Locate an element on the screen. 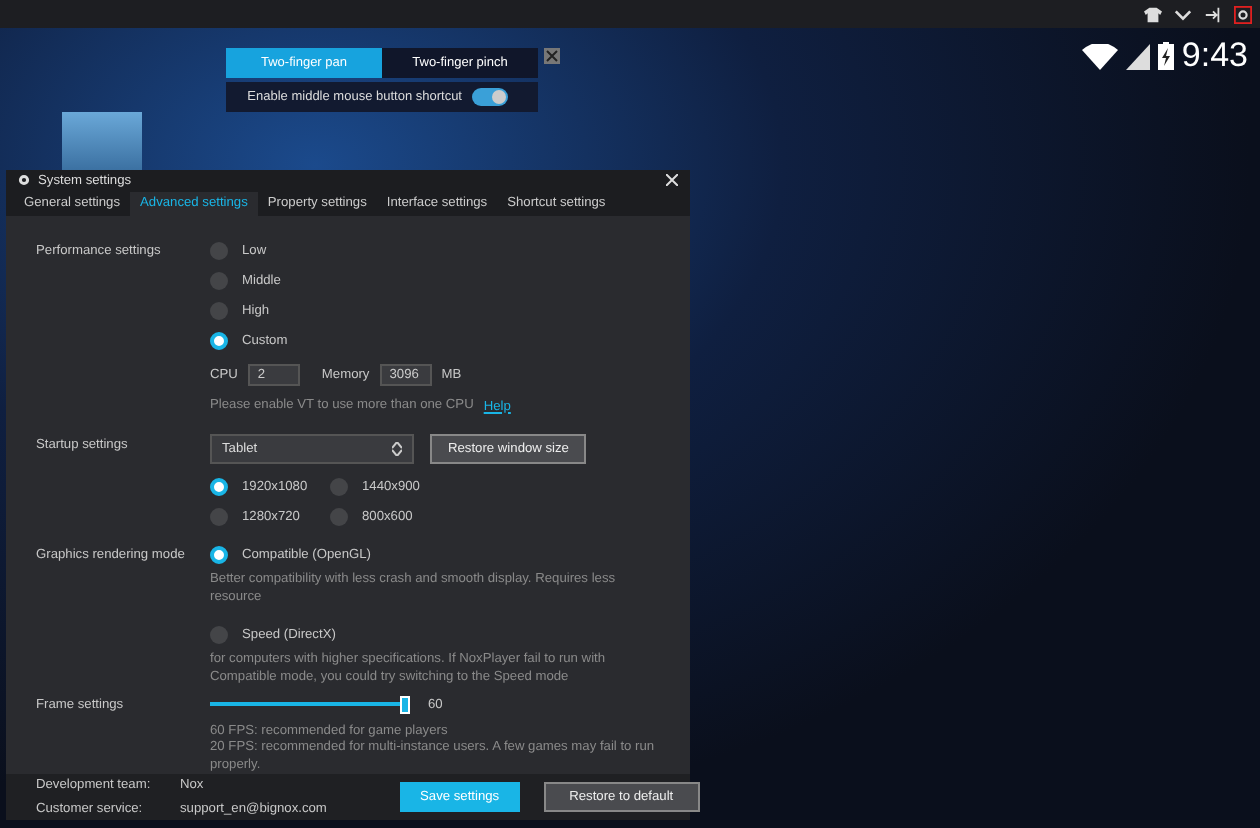  clock-time: 9:43 is located at coordinates (1214, 56).